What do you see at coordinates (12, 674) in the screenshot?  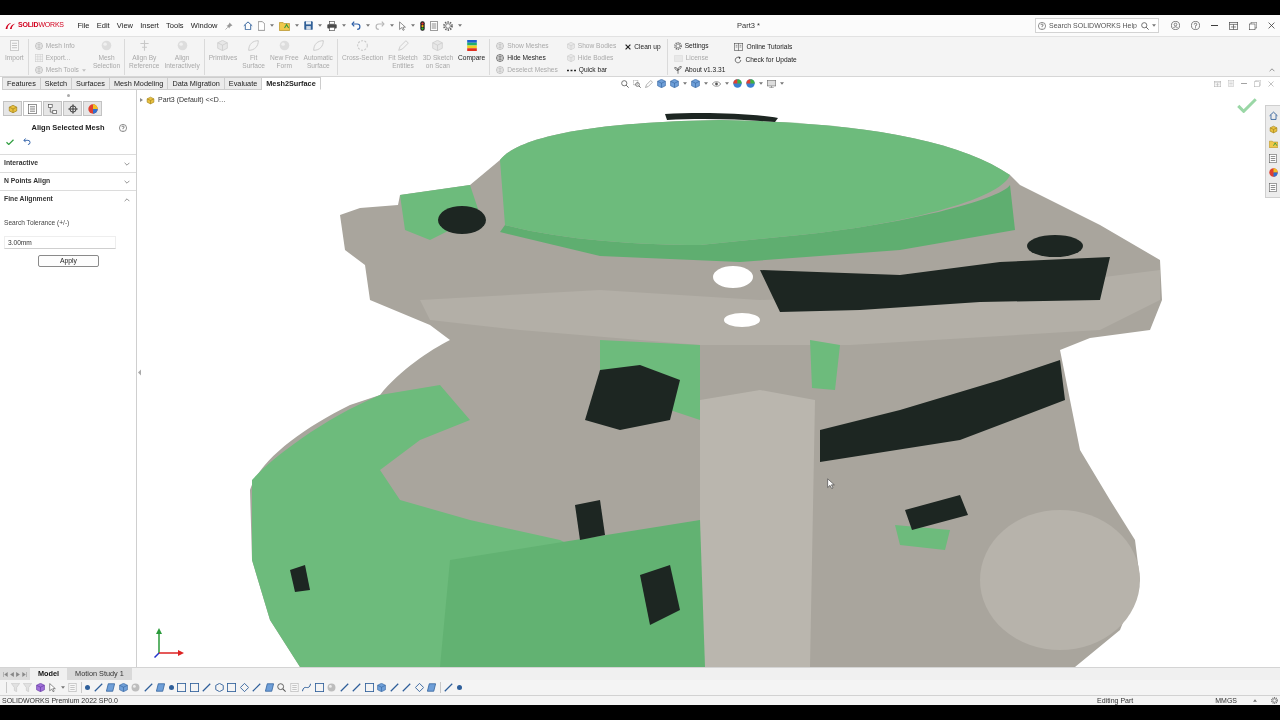 I see `previous-icon` at bounding box center [12, 674].